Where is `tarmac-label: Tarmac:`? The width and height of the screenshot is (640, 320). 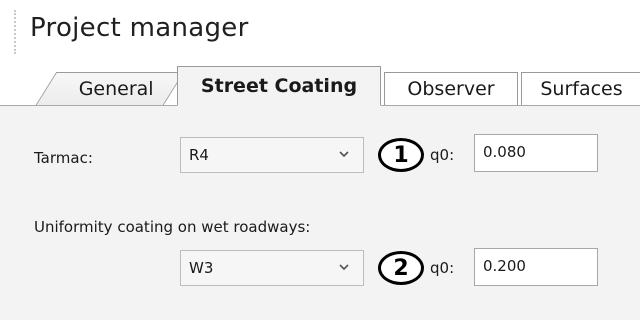 tarmac-label: Tarmac: is located at coordinates (63, 158).